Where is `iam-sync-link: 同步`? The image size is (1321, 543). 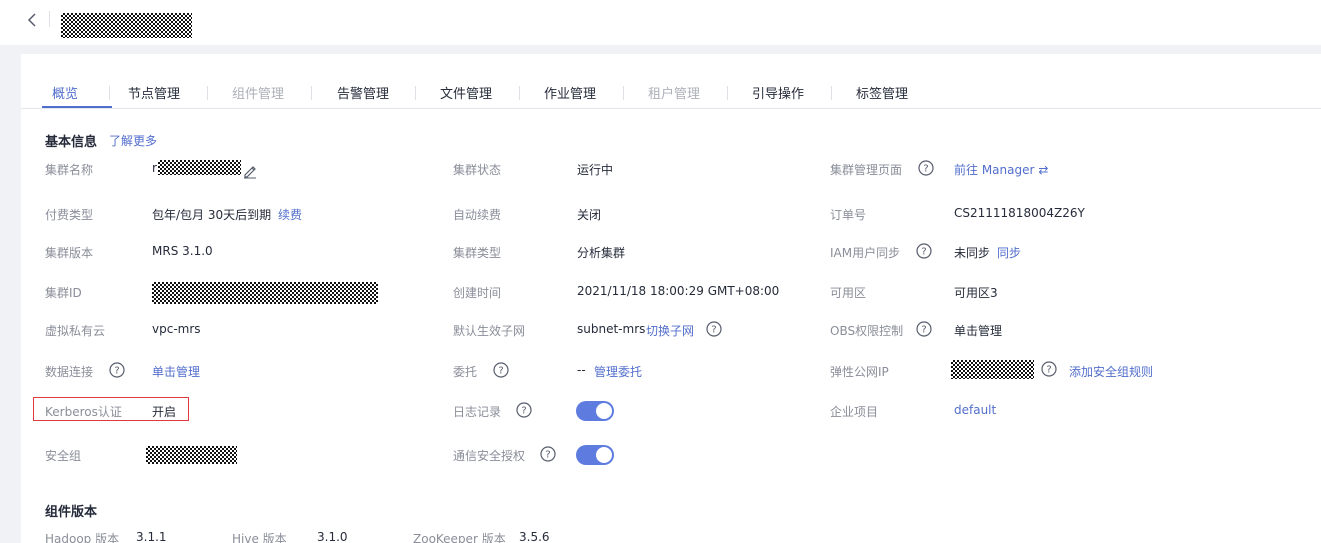
iam-sync-link: 同步 is located at coordinates (1009, 252).